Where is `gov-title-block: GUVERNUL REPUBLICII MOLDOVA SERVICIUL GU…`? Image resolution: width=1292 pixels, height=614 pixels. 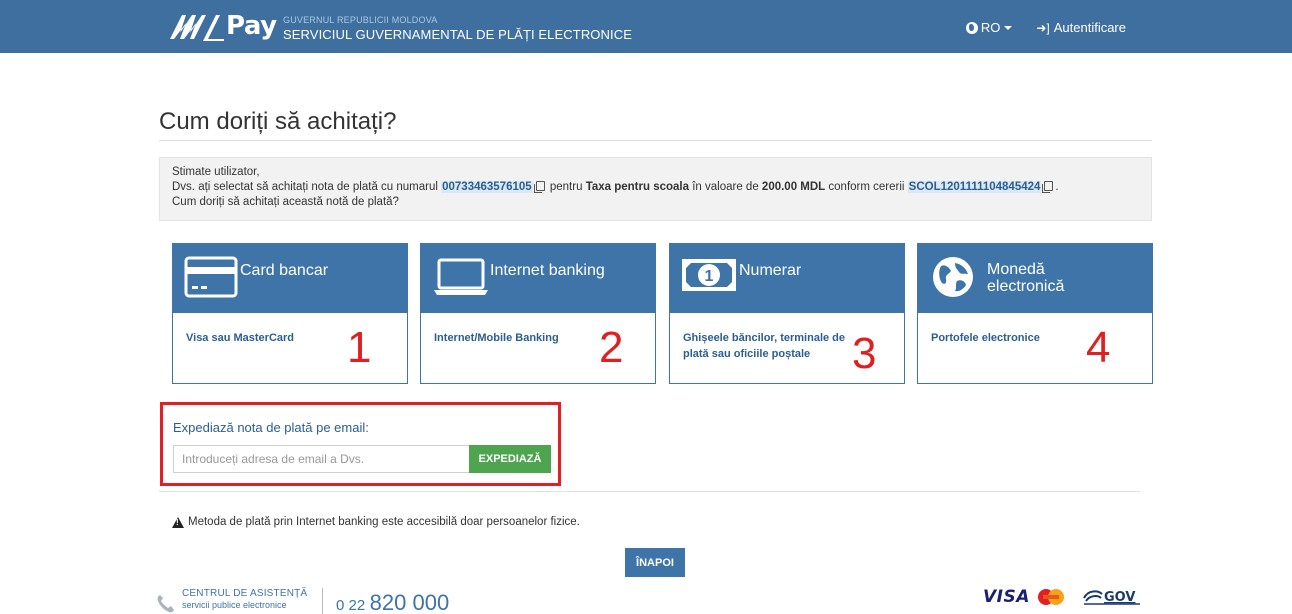
gov-title-block: GUVERNUL REPUBLICII MOLDOVA SERVICIUL GU… is located at coordinates (457, 28).